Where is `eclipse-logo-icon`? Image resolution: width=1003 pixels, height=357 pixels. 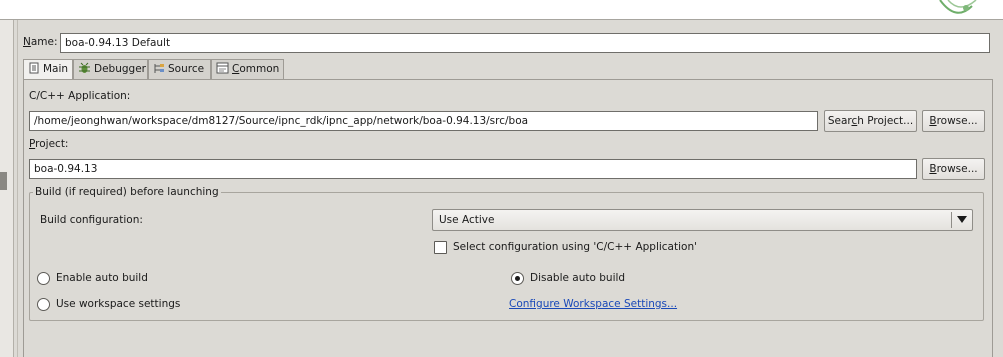 eclipse-logo-icon is located at coordinates (958, 8).